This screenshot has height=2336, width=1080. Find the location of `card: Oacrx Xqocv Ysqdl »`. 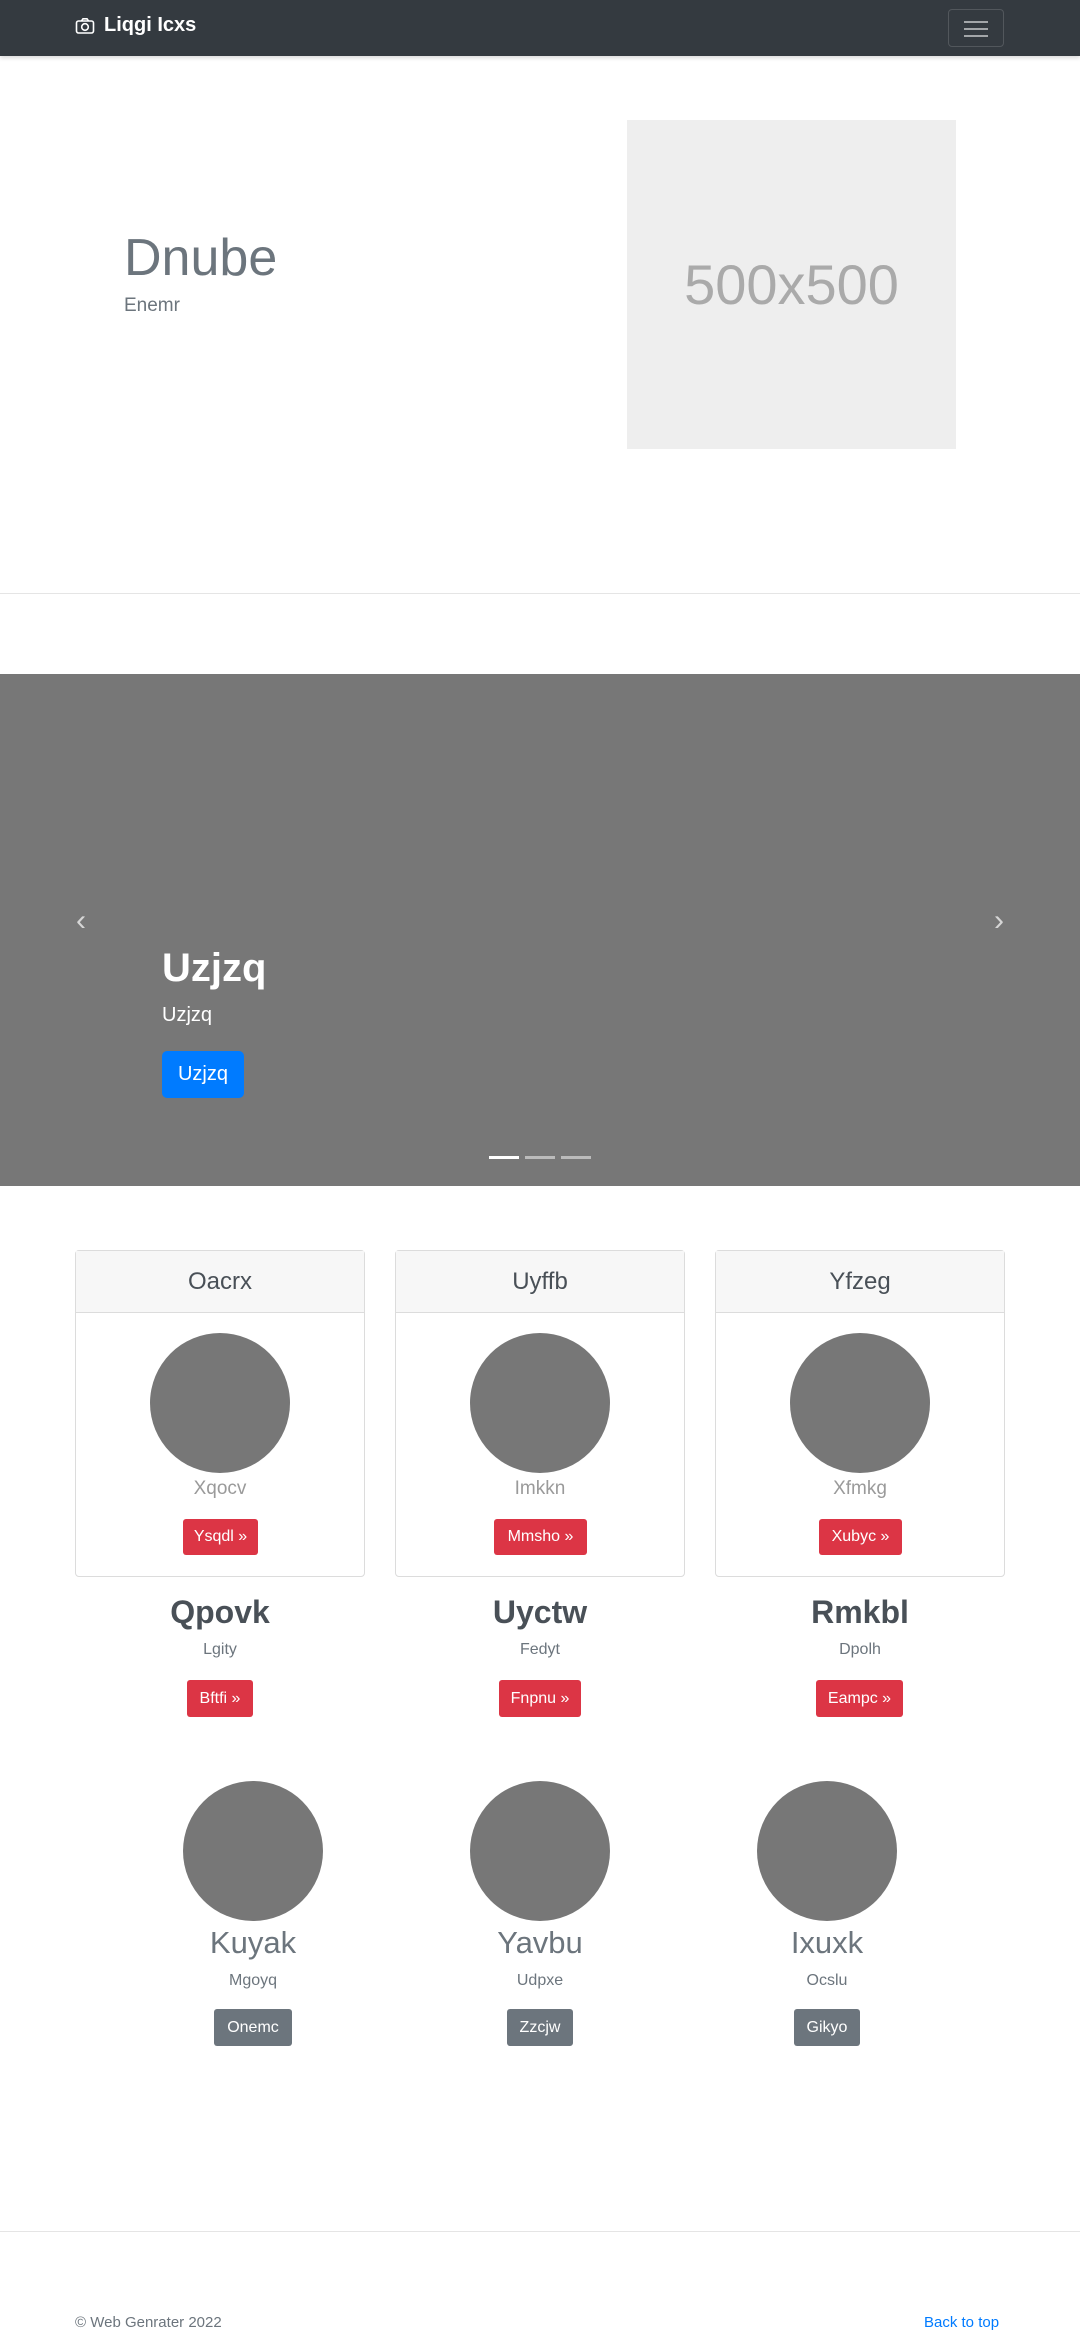

card: Oacrx Xqocv Ysqdl » is located at coordinates (220, 1413).